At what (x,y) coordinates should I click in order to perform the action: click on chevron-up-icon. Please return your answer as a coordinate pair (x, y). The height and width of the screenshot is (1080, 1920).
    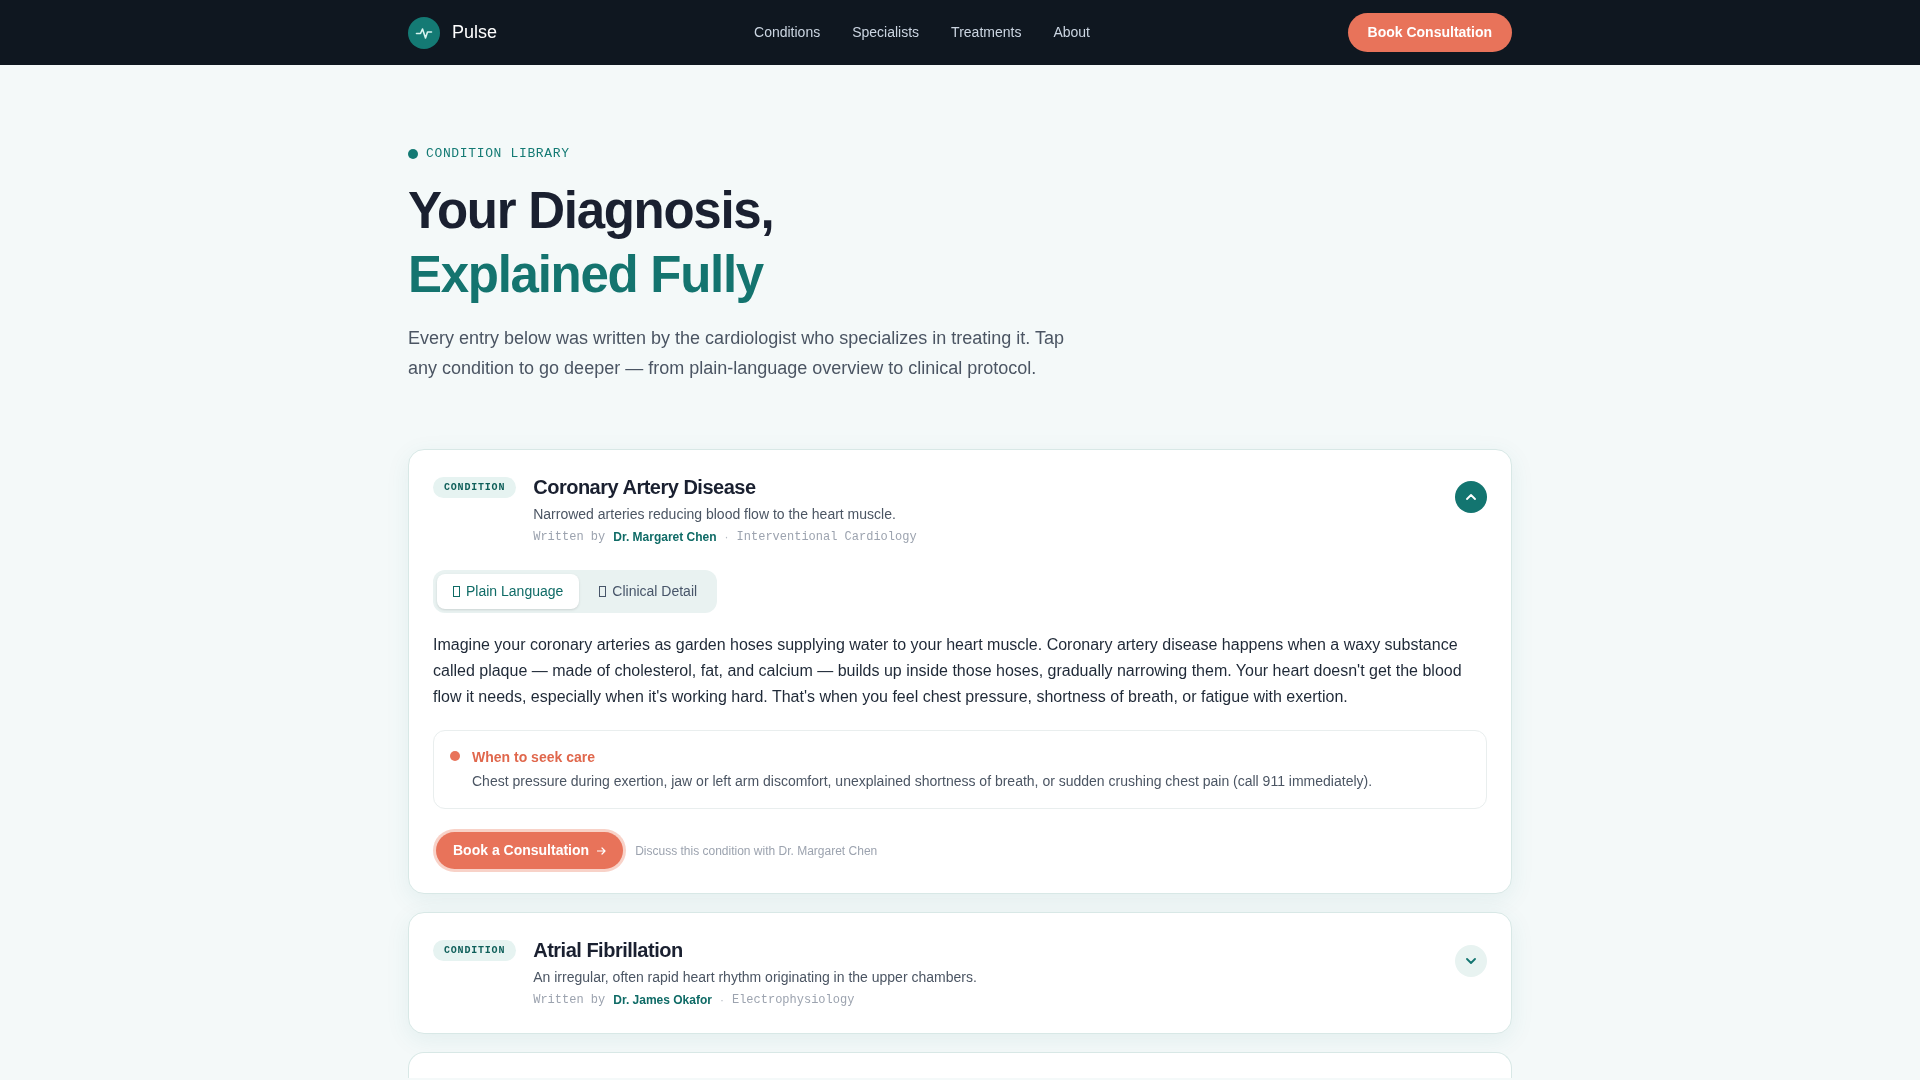
    Looking at the image, I should click on (1471, 497).